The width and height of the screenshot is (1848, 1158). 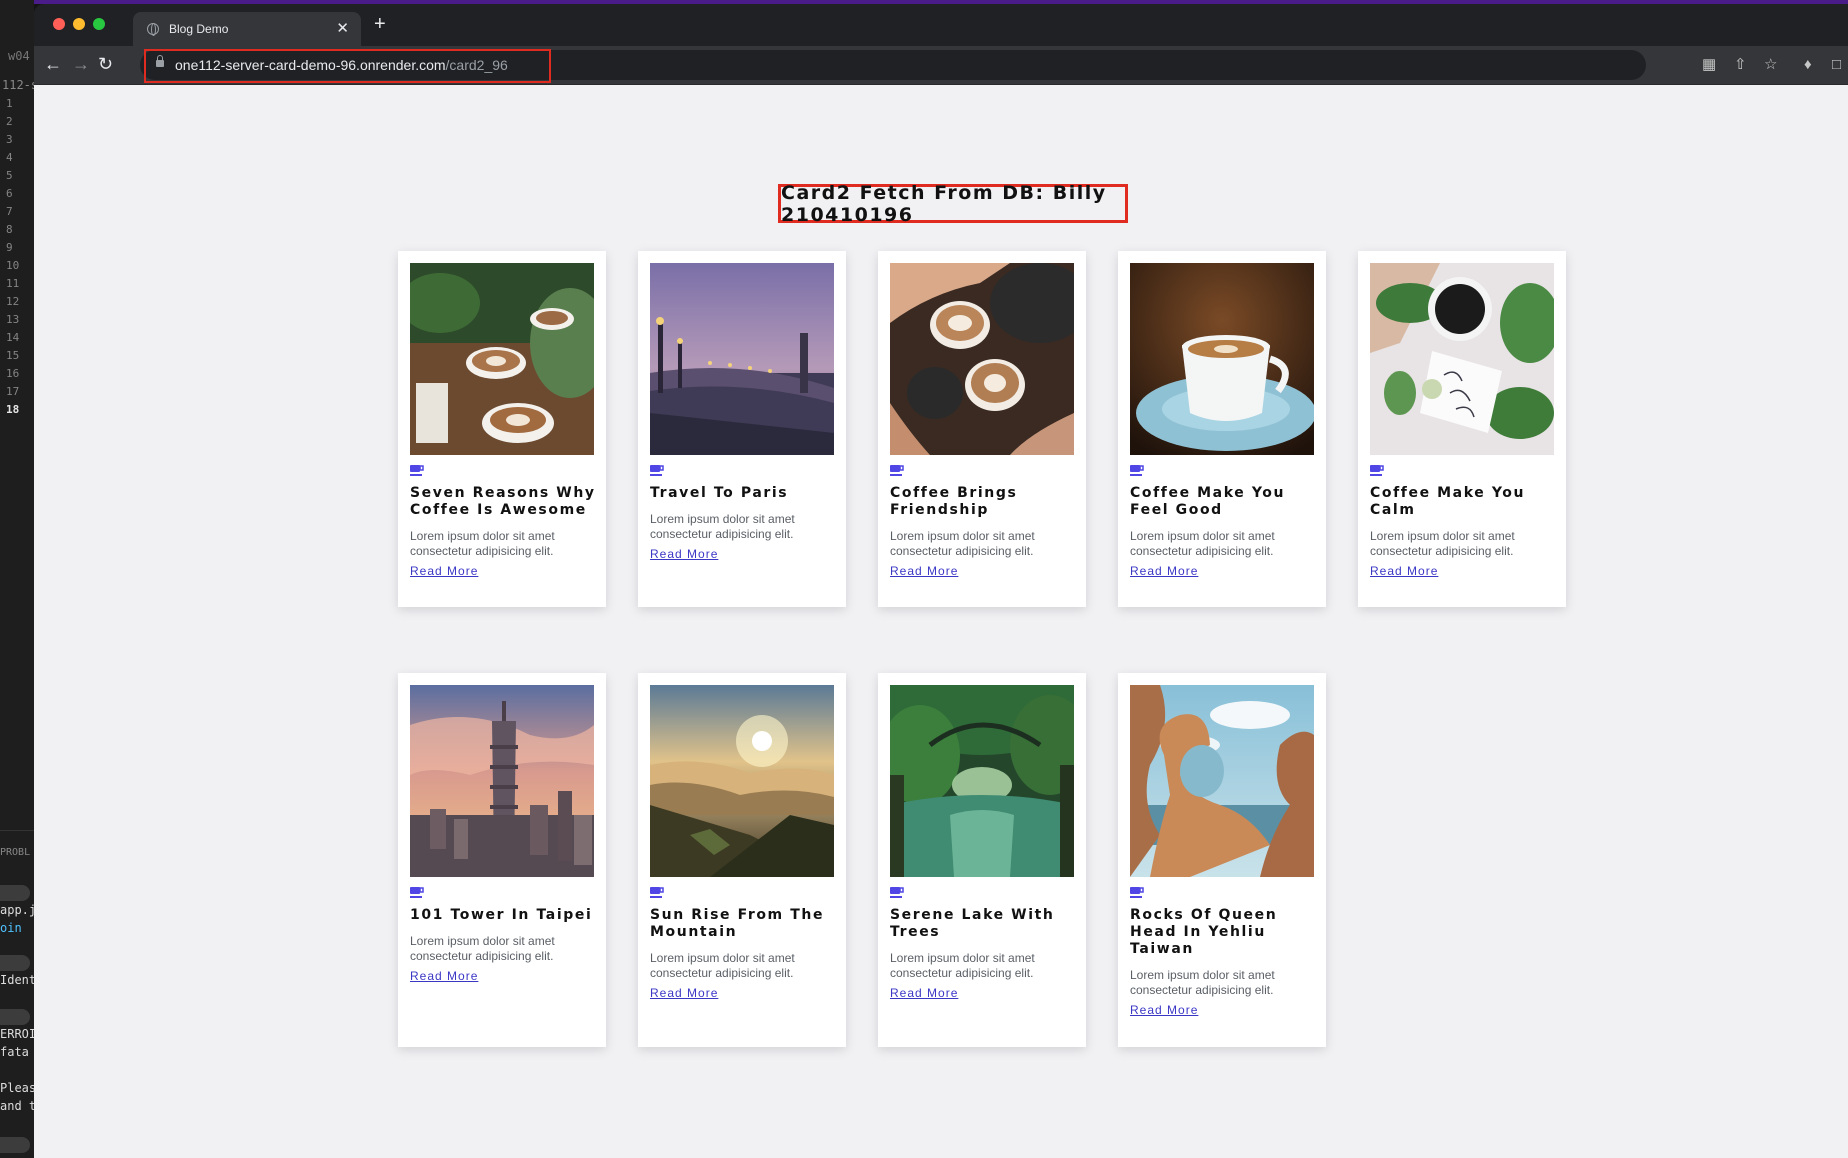 What do you see at coordinates (17, 910) in the screenshot?
I see `terminal-line: app.j` at bounding box center [17, 910].